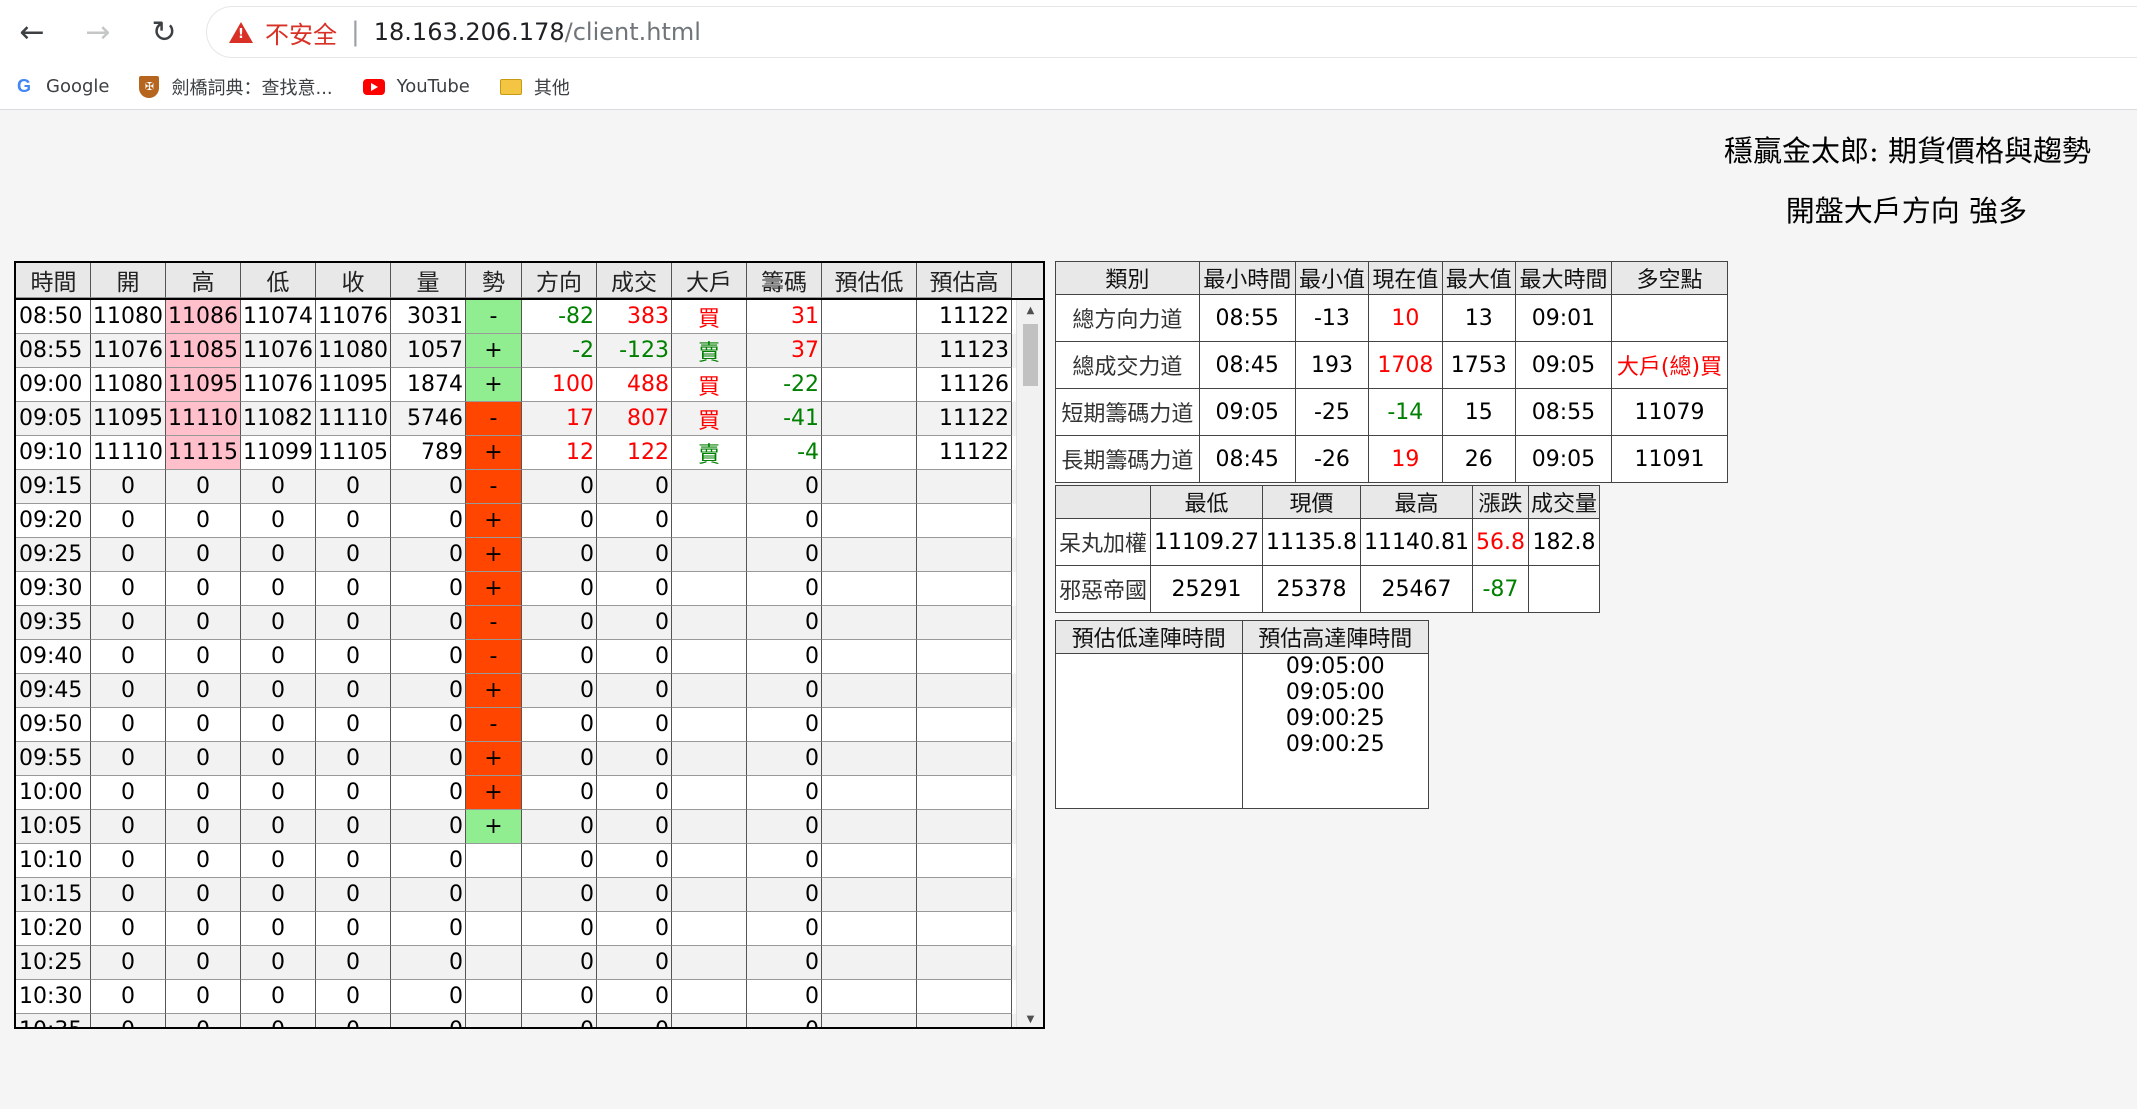  I want to click on table-row: 09:20 0 0 0 0 0 +0 0 0, so click(516, 521).